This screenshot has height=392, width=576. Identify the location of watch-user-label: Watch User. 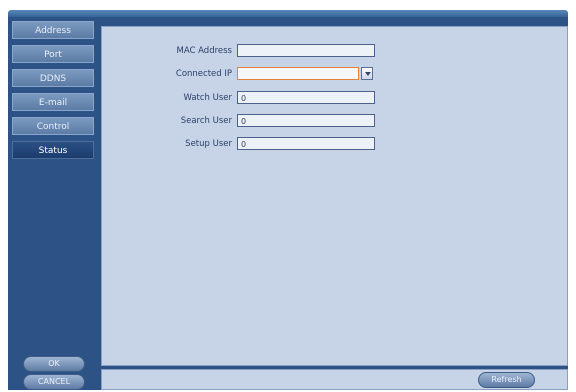
(207, 98).